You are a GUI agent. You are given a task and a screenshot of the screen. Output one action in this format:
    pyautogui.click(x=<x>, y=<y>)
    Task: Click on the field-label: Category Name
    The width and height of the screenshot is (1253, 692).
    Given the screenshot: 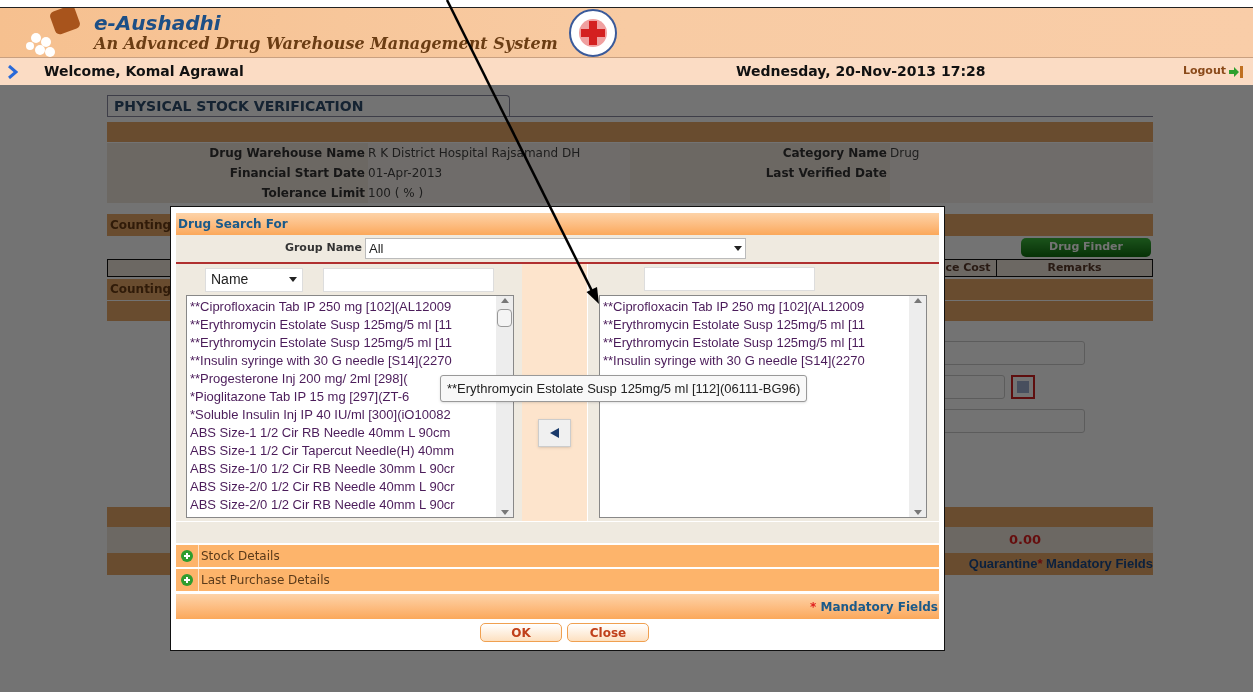 What is the action you would take?
    pyautogui.click(x=760, y=153)
    